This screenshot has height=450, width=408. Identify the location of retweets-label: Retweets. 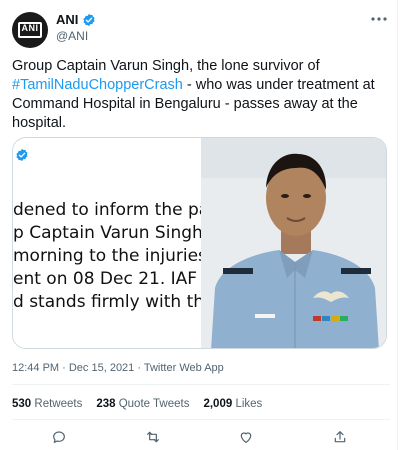
(58, 404).